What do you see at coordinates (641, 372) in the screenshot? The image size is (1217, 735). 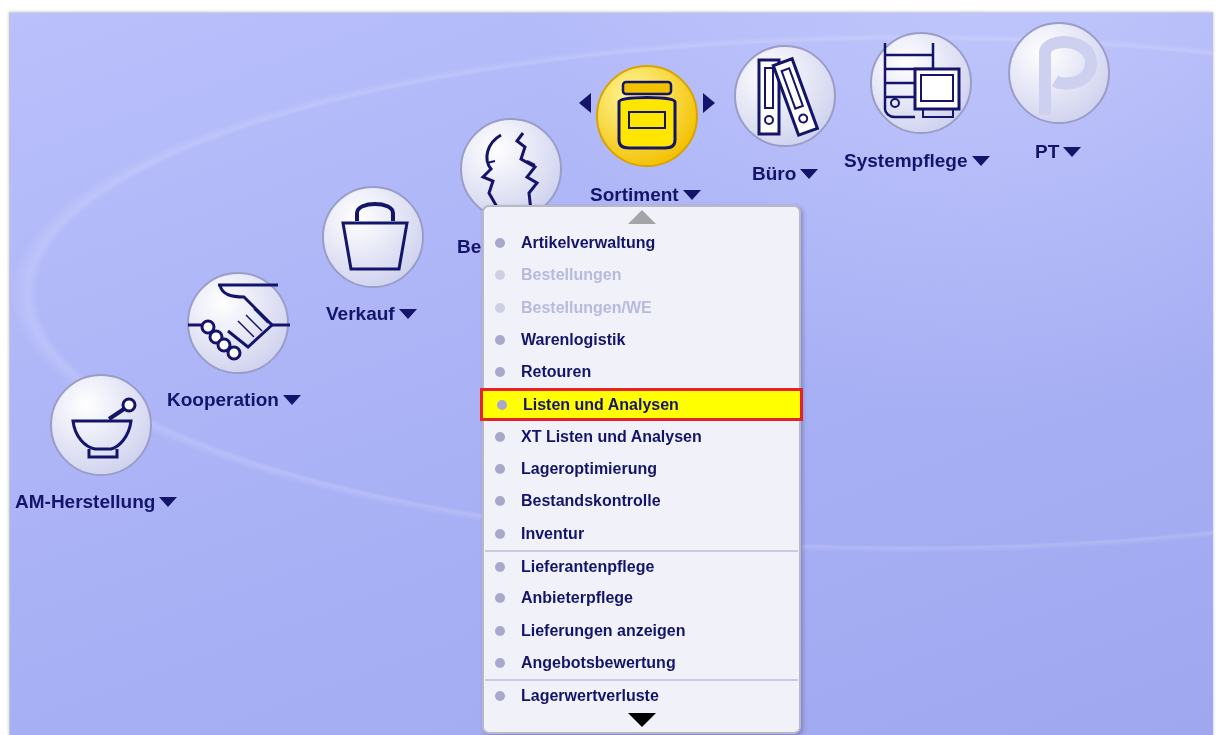 I see `menu-item: Retouren` at bounding box center [641, 372].